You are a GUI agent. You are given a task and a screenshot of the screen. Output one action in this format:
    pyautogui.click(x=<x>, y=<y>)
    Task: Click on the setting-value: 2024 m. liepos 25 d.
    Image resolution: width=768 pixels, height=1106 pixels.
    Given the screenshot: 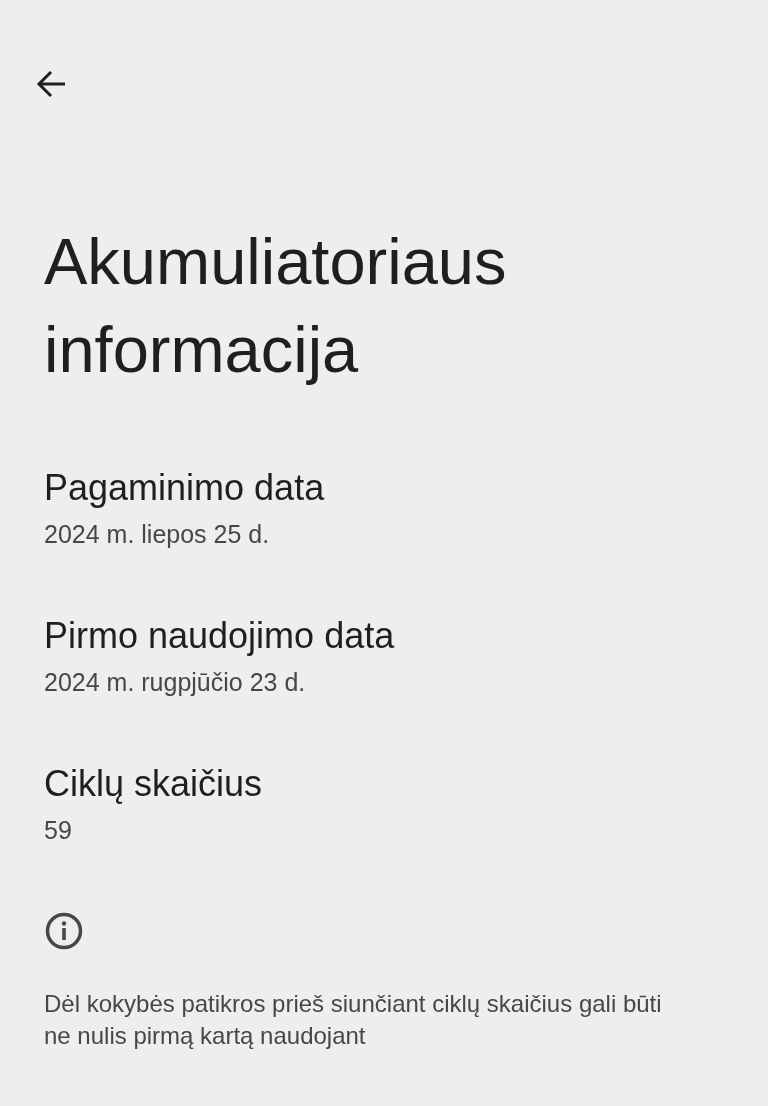 What is the action you would take?
    pyautogui.click(x=157, y=534)
    